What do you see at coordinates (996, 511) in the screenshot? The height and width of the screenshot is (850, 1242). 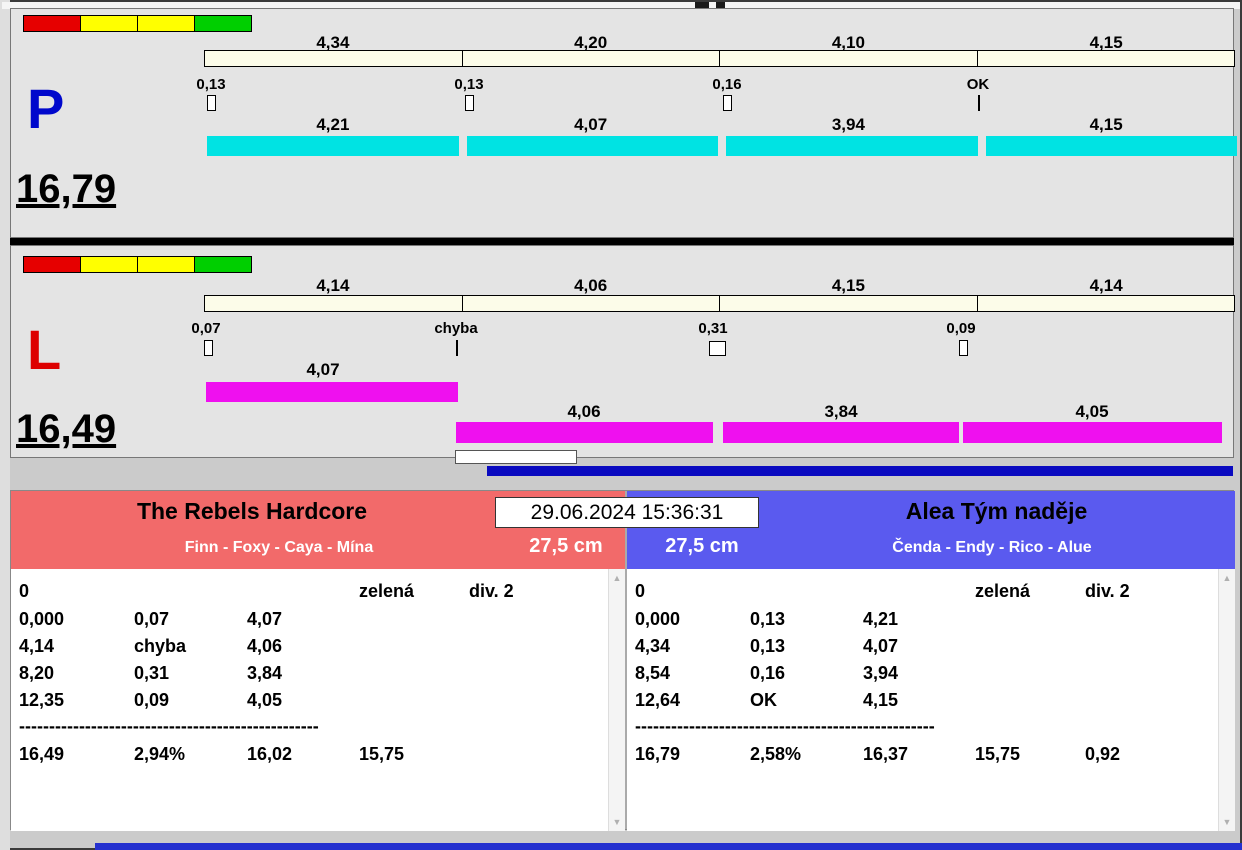 I see `team-right-name: Alea Tým naděje` at bounding box center [996, 511].